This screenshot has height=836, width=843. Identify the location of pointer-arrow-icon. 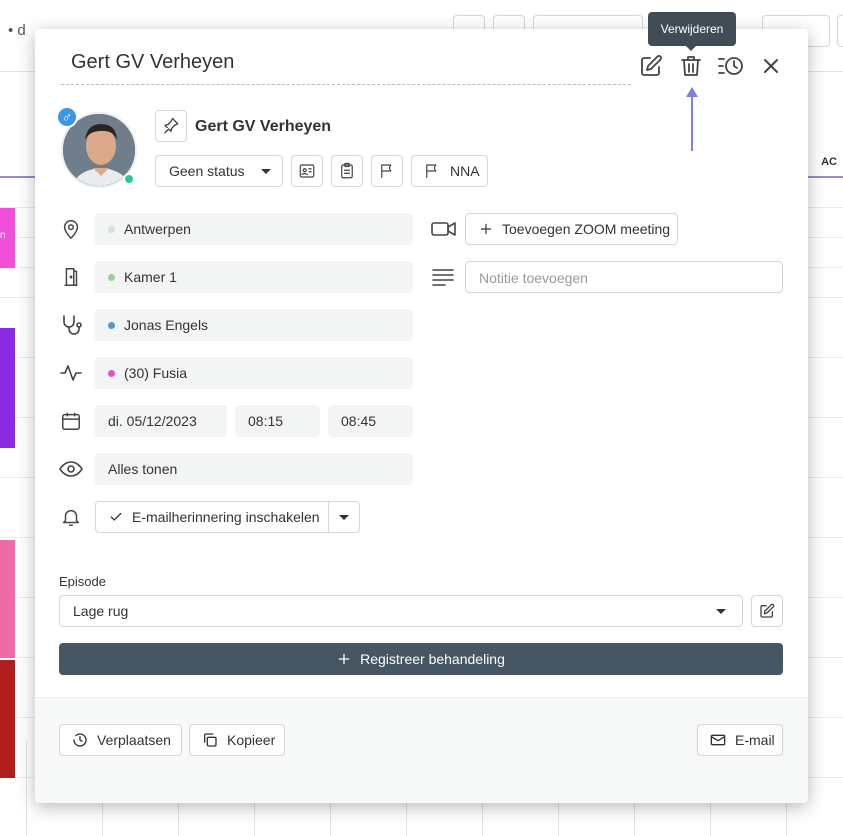
(692, 119).